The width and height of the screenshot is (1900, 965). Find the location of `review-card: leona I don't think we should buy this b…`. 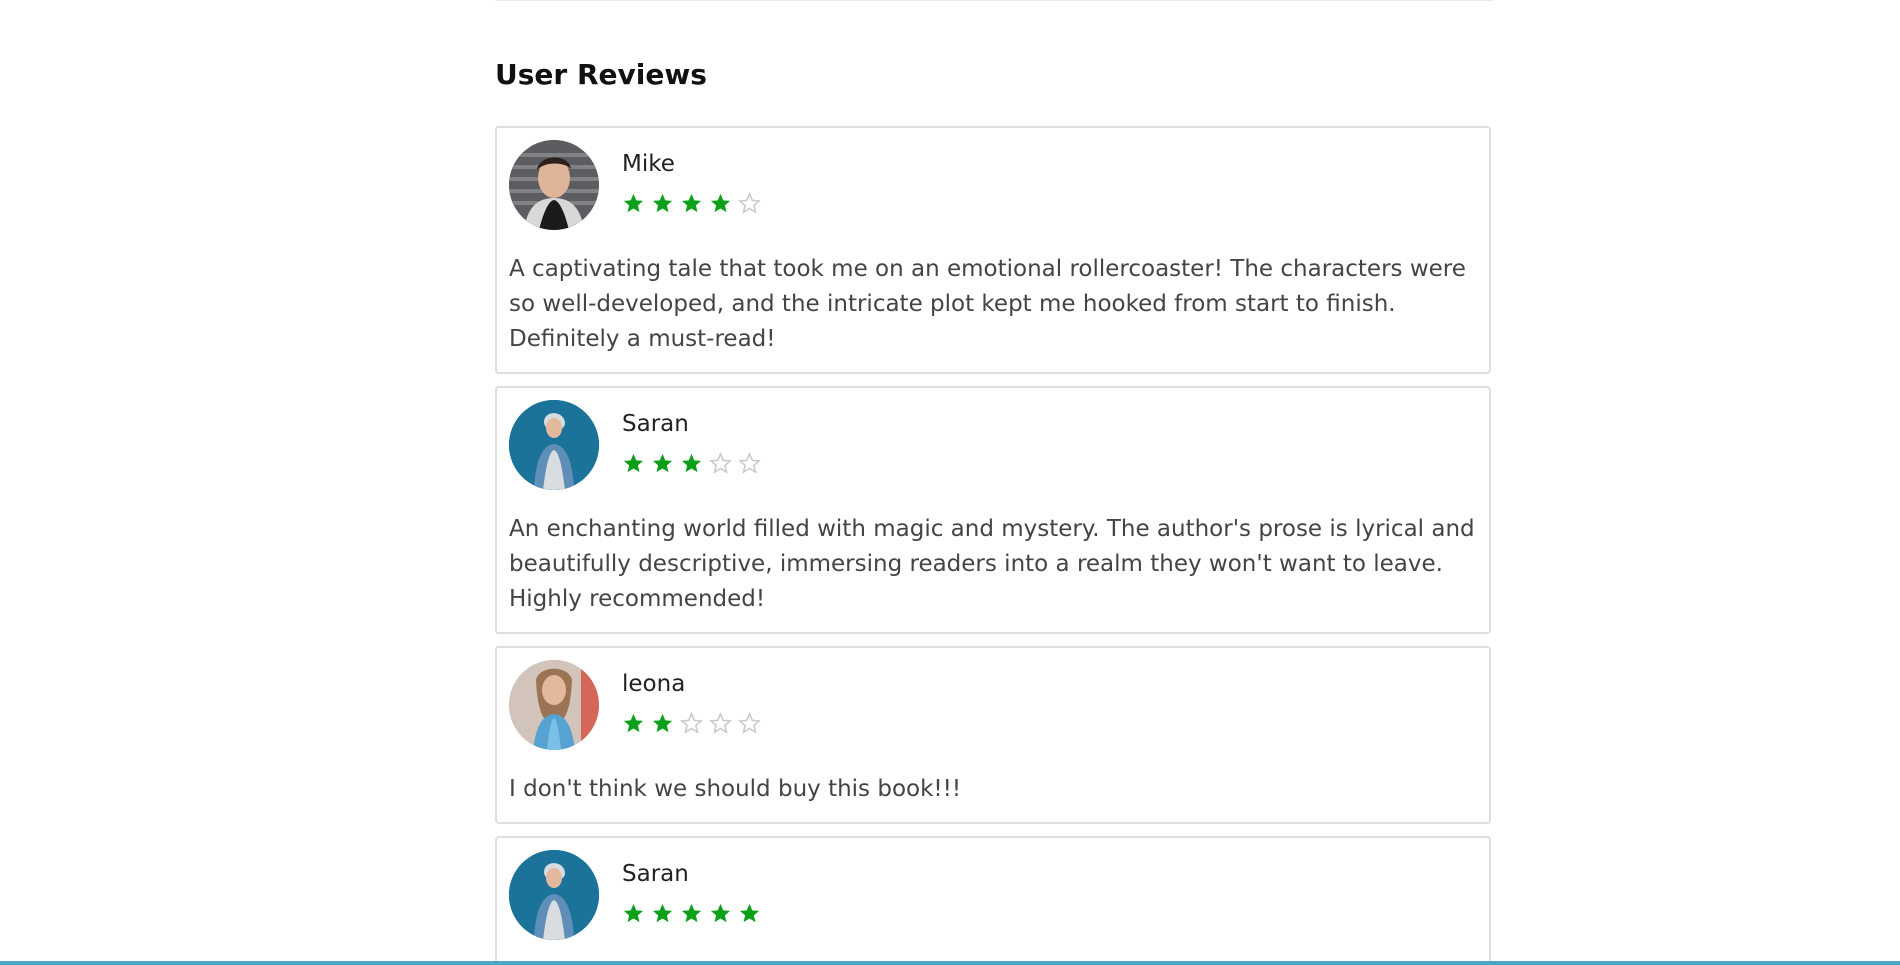

review-card: leona I don't think we should buy this b… is located at coordinates (993, 735).